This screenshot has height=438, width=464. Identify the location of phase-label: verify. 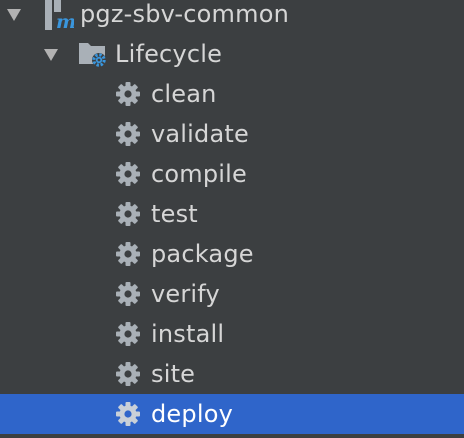
(185, 294).